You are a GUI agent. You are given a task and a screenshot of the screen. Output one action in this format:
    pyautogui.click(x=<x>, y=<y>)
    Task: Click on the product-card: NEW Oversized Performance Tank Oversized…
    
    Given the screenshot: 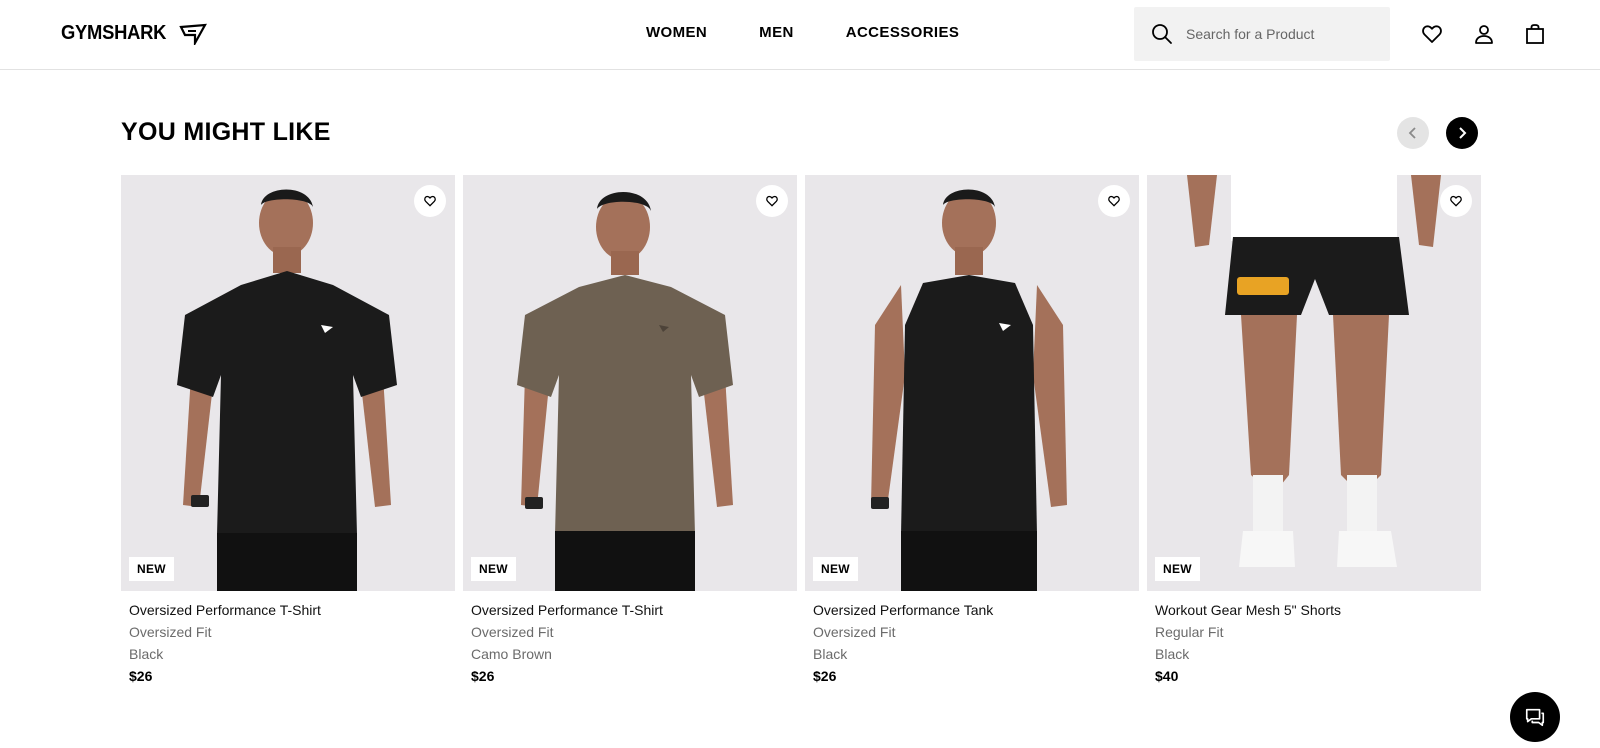 What is the action you would take?
    pyautogui.click(x=972, y=430)
    